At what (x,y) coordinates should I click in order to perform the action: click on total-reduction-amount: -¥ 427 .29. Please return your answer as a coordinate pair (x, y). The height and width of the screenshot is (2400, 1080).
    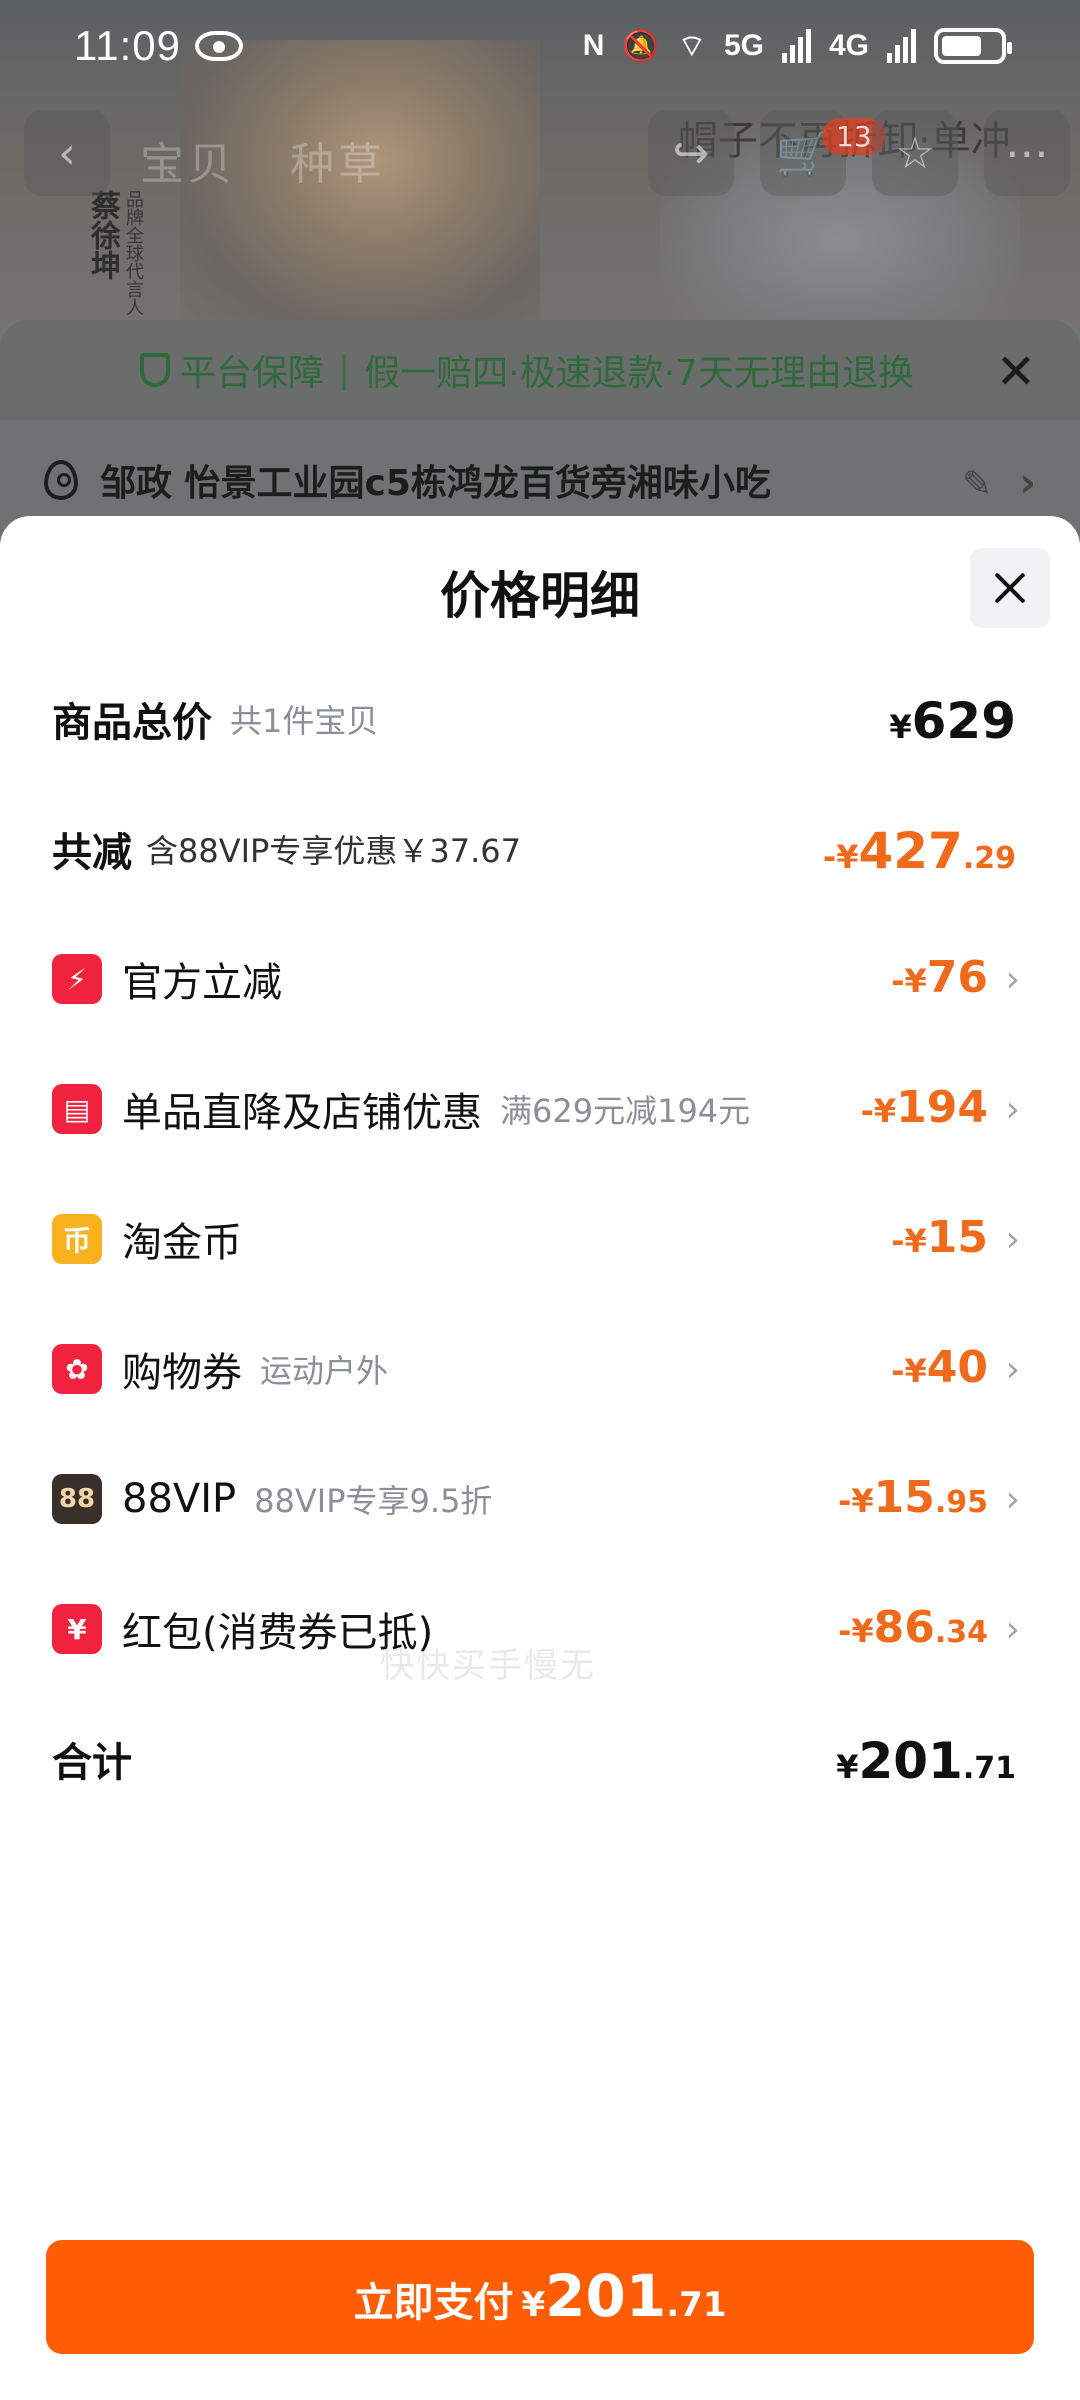
    Looking at the image, I should click on (919, 849).